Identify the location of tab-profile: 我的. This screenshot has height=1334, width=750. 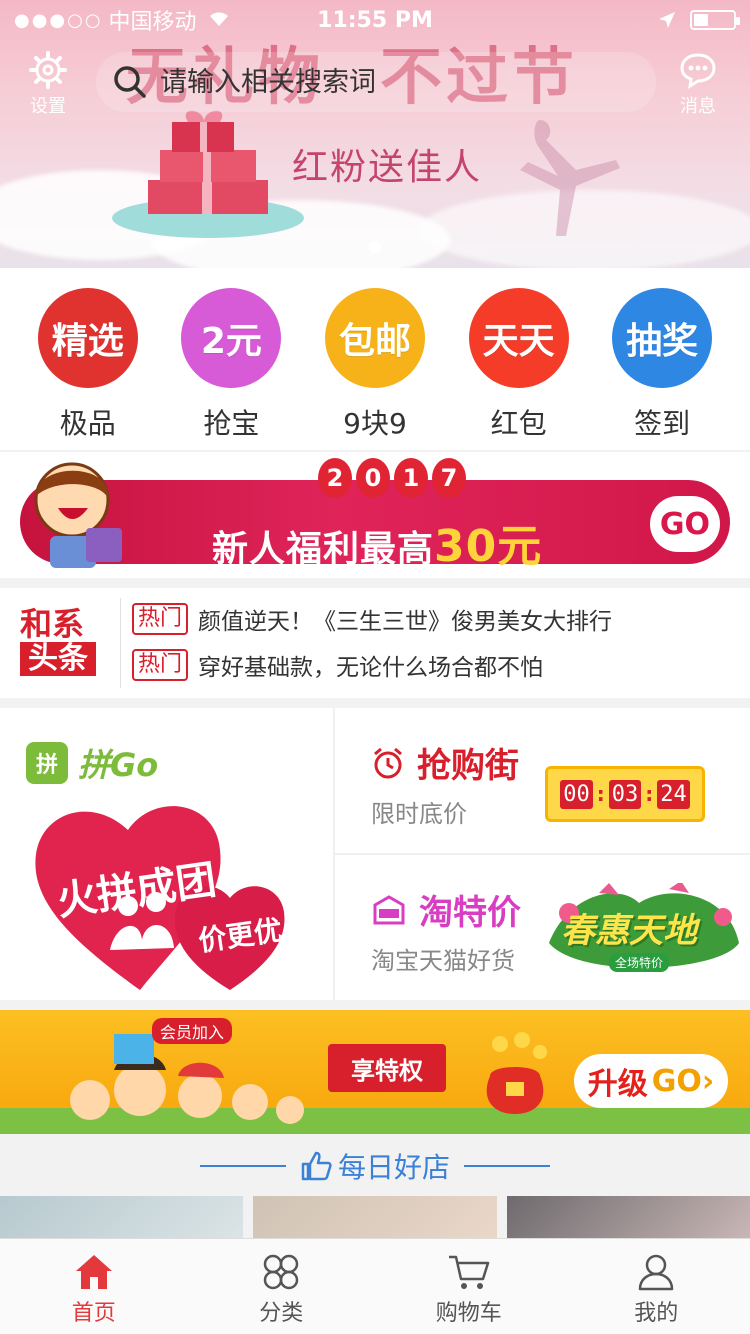
(656, 1286).